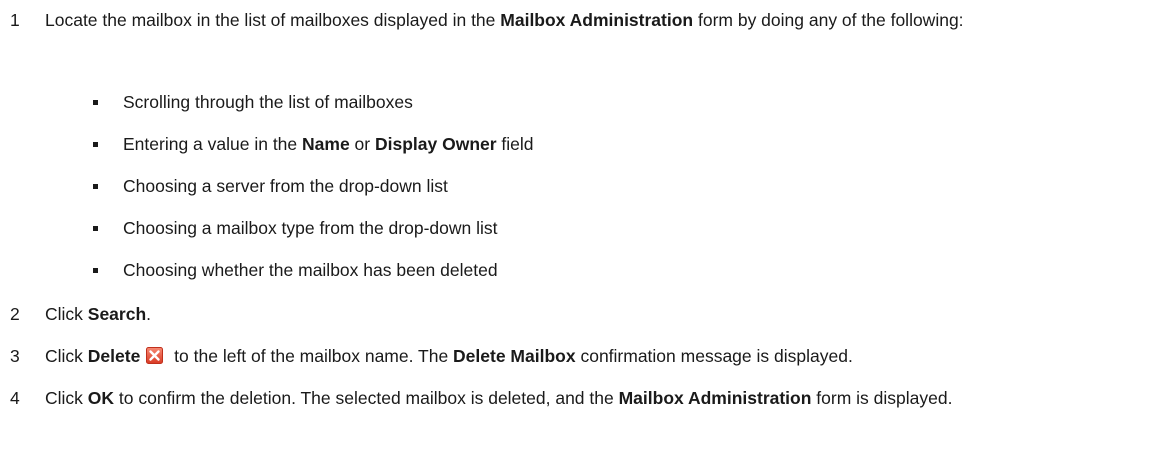  I want to click on ui-term: Delete, so click(114, 356).